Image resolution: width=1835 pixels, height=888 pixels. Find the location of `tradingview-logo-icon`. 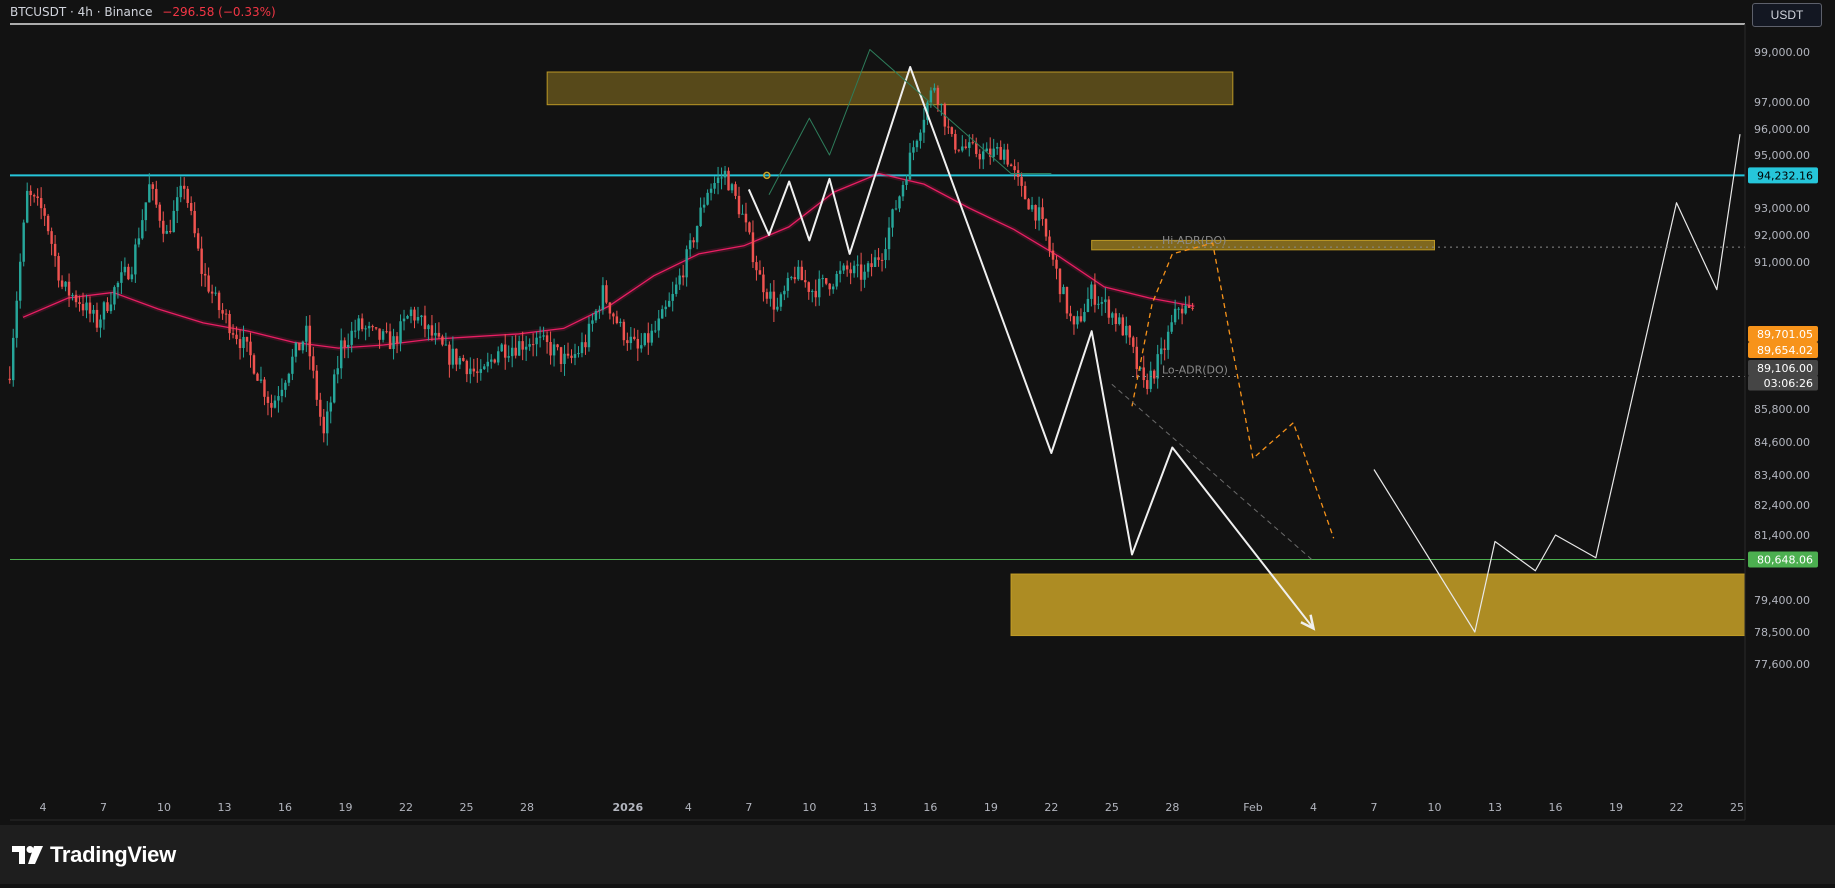

tradingview-logo-icon is located at coordinates (27, 855).